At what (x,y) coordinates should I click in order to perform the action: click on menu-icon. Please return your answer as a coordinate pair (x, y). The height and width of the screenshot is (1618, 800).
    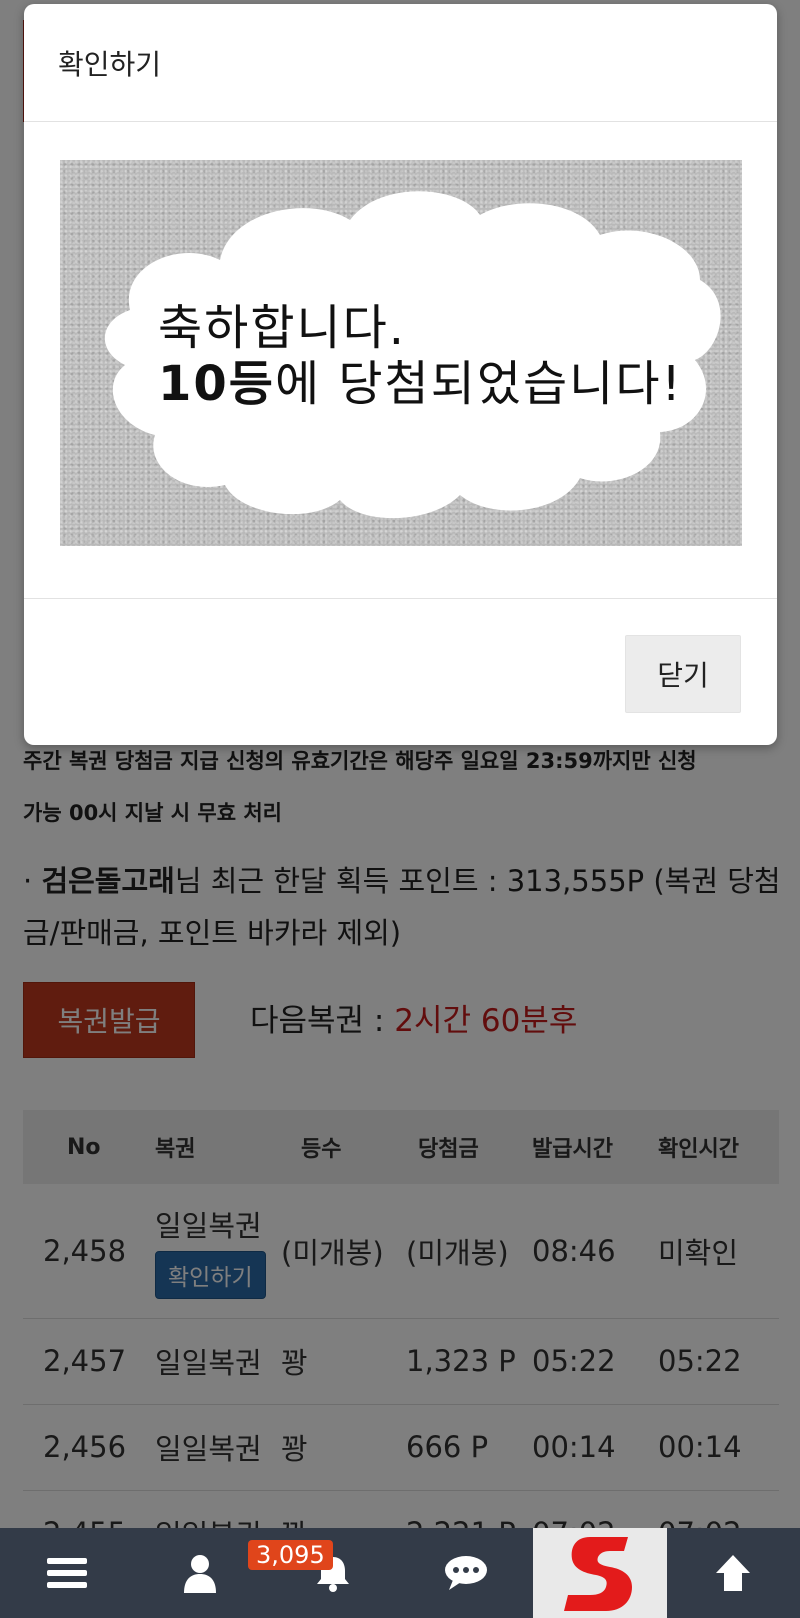
    Looking at the image, I should click on (66, 1573).